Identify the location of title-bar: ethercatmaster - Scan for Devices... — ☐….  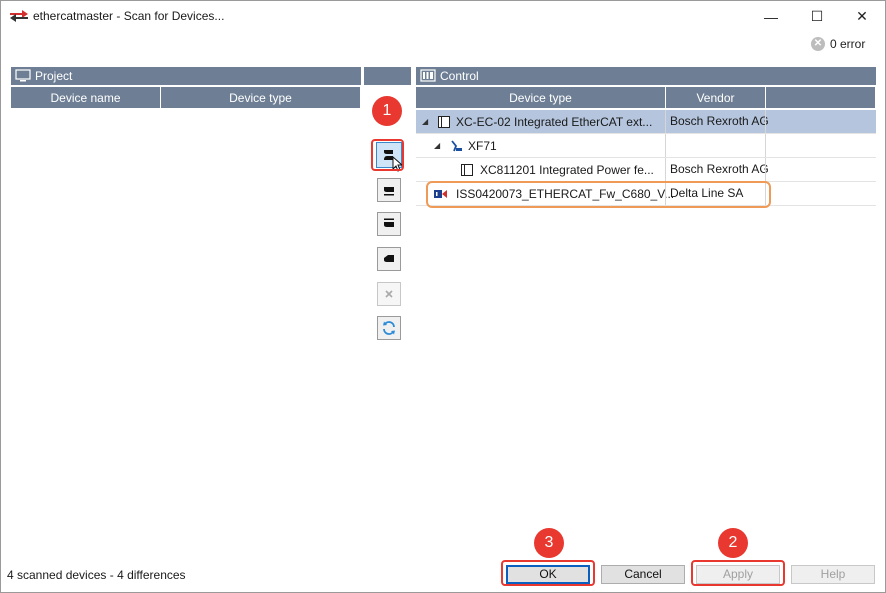
(443, 16).